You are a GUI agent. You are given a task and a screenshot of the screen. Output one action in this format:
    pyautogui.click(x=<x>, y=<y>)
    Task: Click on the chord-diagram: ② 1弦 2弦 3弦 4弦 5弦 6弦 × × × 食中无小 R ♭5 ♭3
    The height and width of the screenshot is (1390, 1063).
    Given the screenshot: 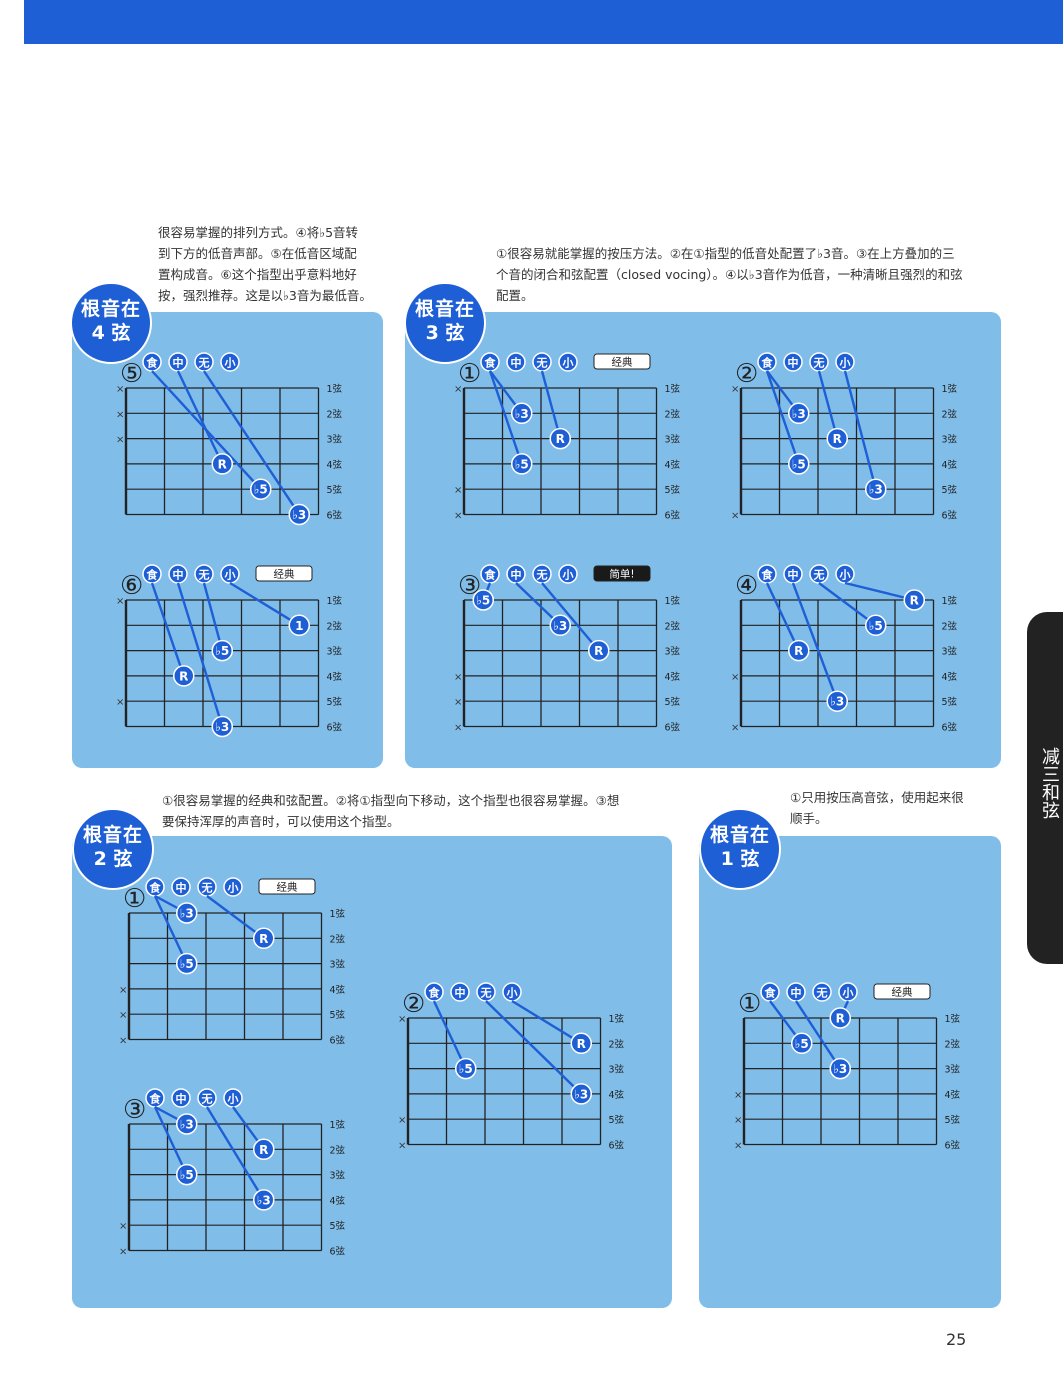 What is the action you would take?
    pyautogui.click(x=524, y=1070)
    